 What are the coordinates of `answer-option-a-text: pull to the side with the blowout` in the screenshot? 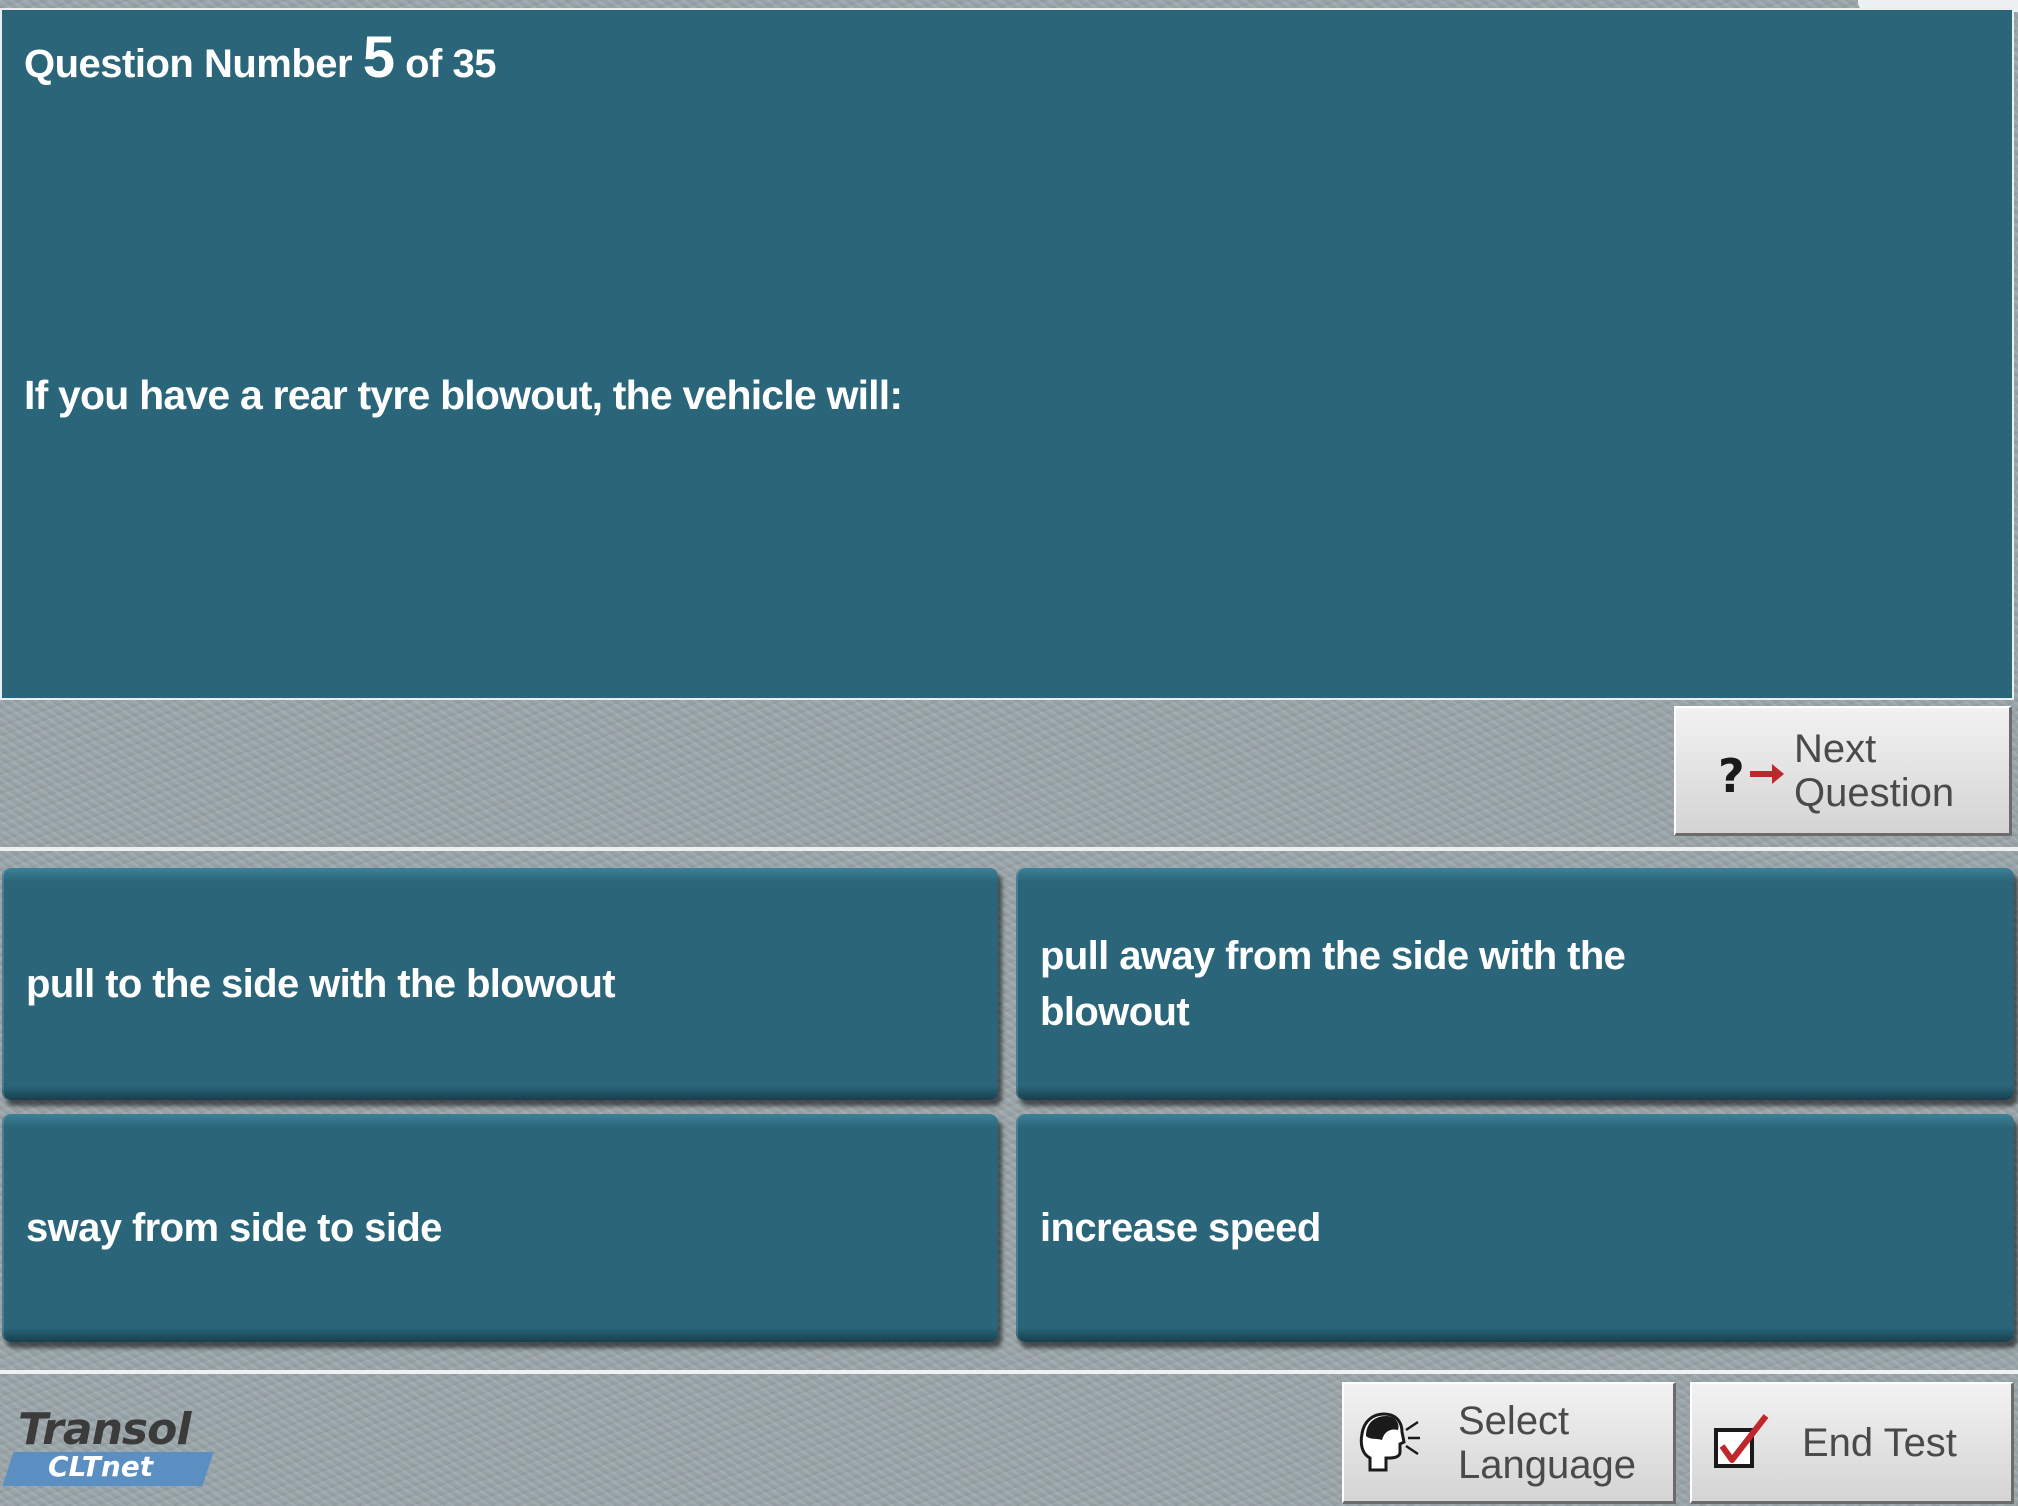 It's located at (321, 984).